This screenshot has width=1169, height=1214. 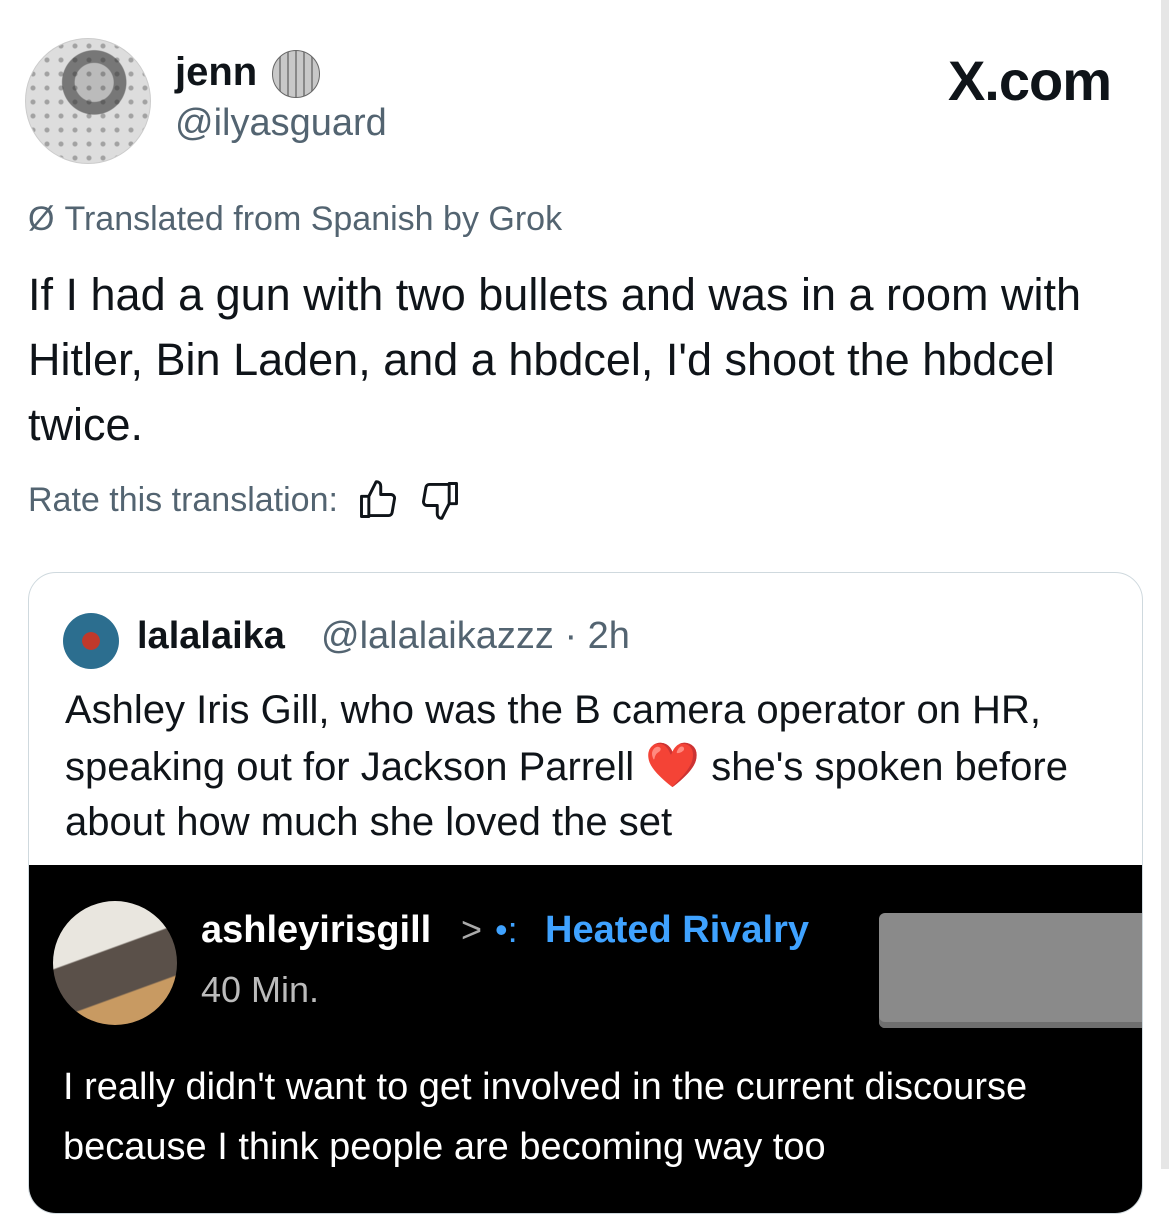 What do you see at coordinates (88, 101) in the screenshot?
I see `author-avatar` at bounding box center [88, 101].